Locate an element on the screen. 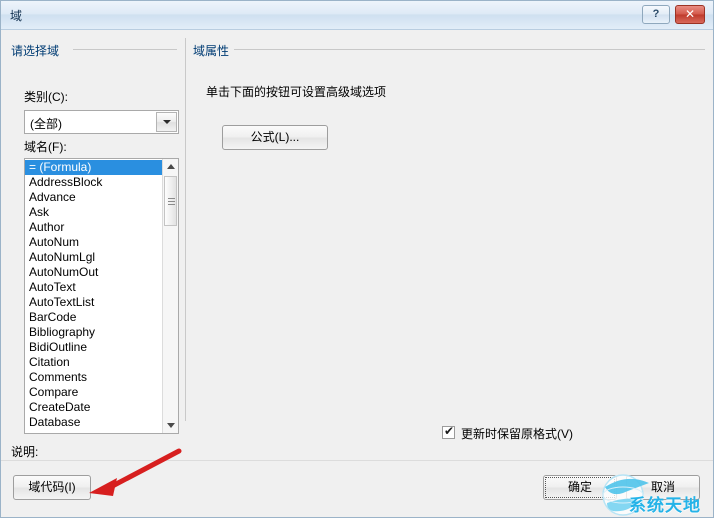 Image resolution: width=714 pixels, height=518 pixels. list-item: Ask is located at coordinates (94, 212).